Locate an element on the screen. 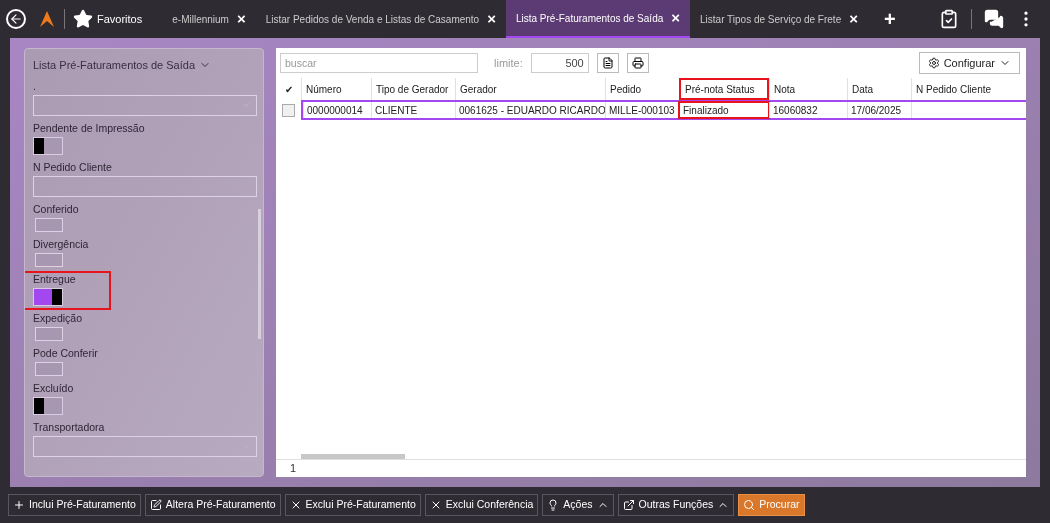  table-row: 0000000014 CLIENTE 0061625 - EDUARDO RICARDO MILLE-000103 Finalizado 16060832 17/06/2025 is located at coordinates (663, 110).